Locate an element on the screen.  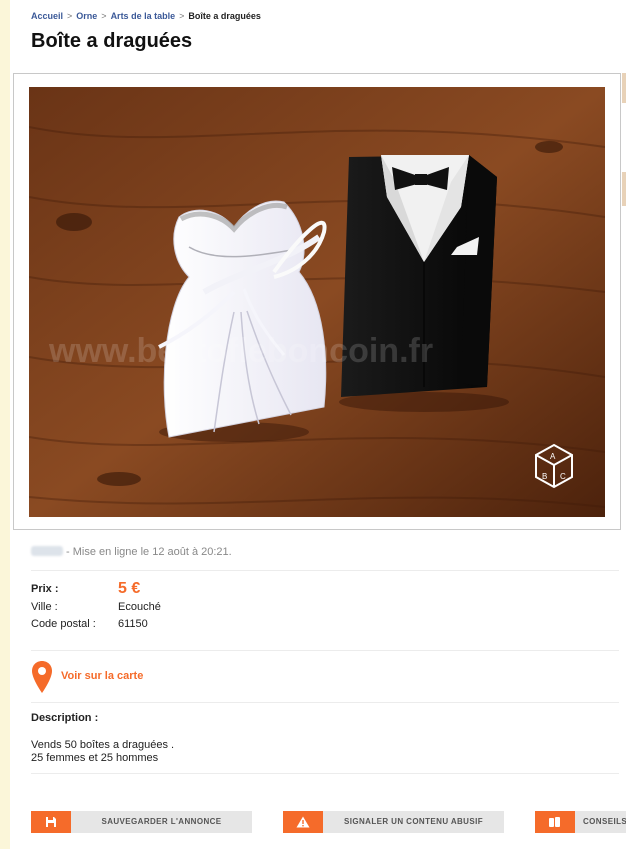
svg-text: B is located at coordinates (544, 476).